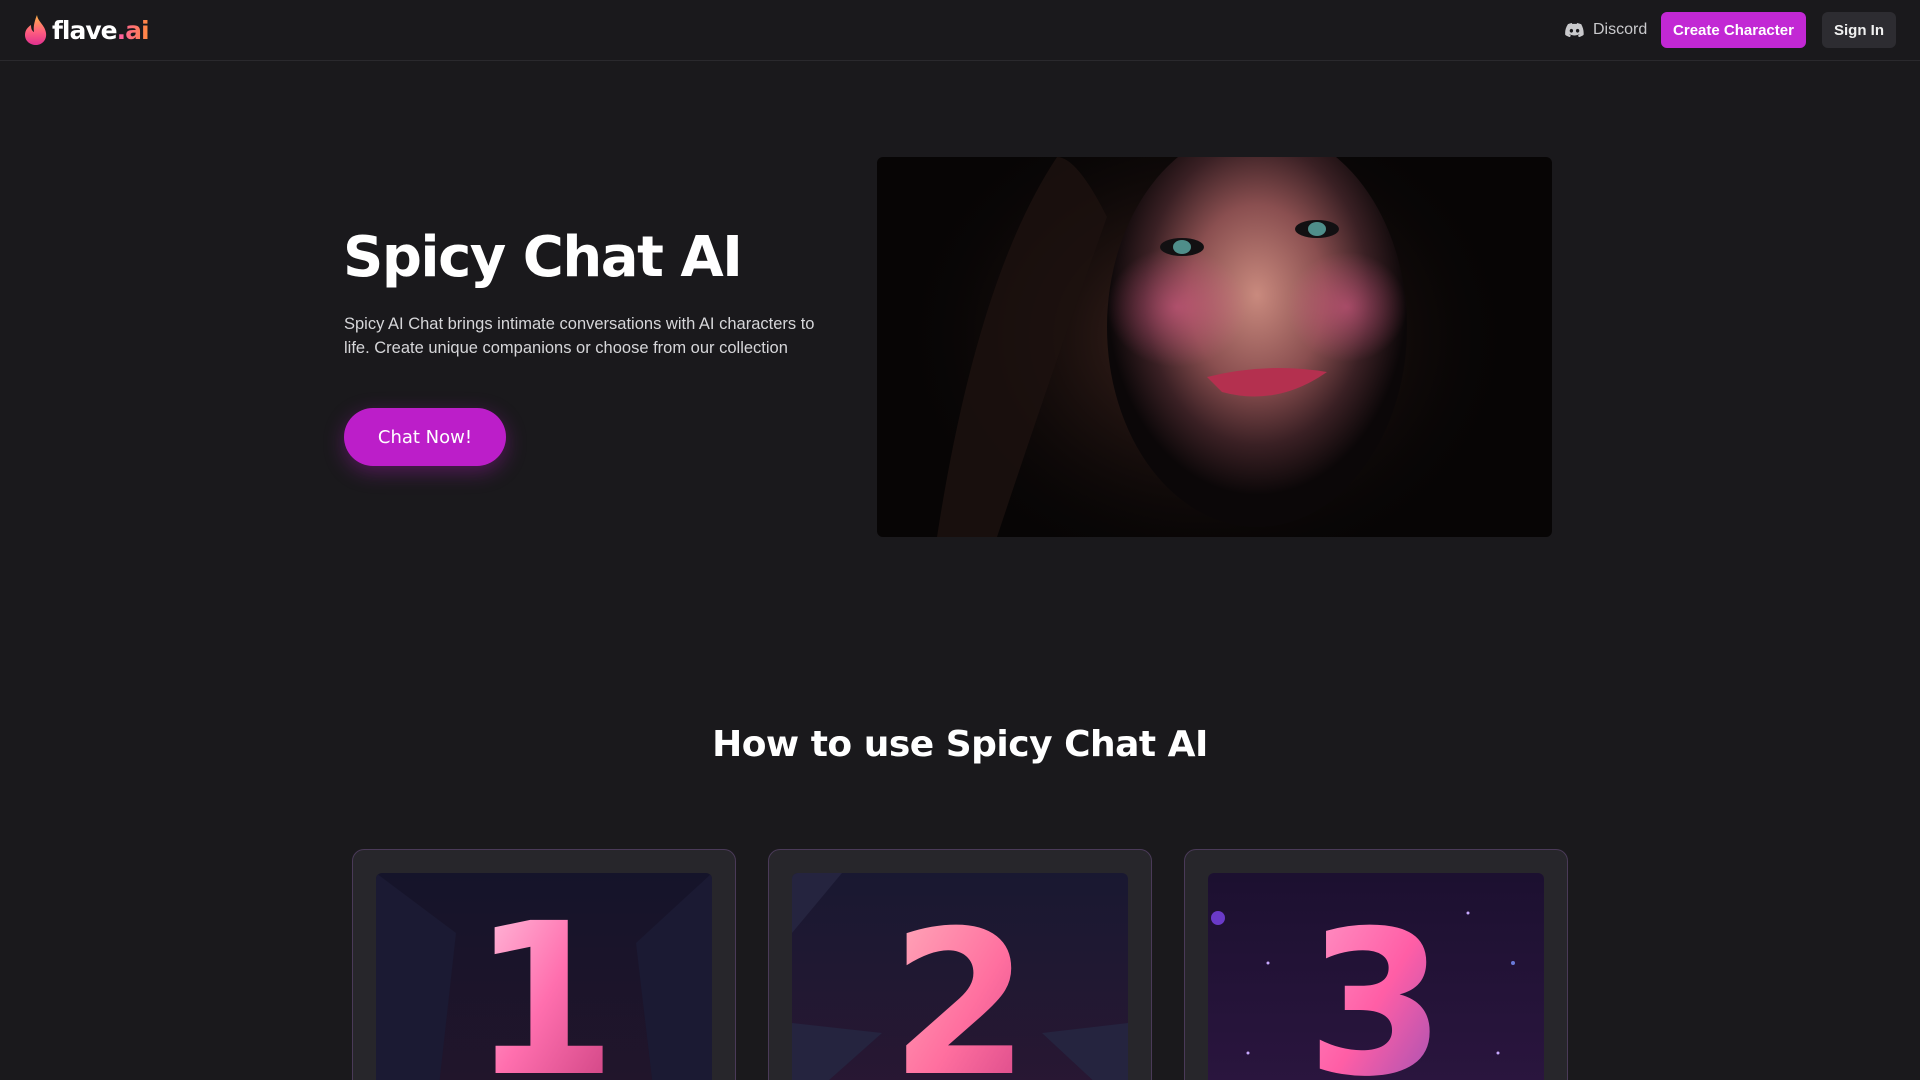 The width and height of the screenshot is (1920, 1080). I want to click on step-2-image: 2, so click(960, 976).